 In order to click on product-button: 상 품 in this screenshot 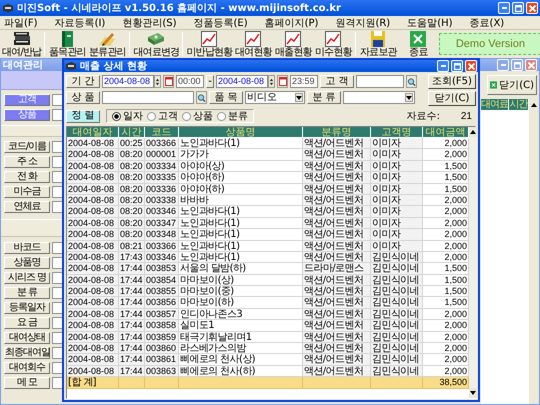, I will do `click(83, 97)`.